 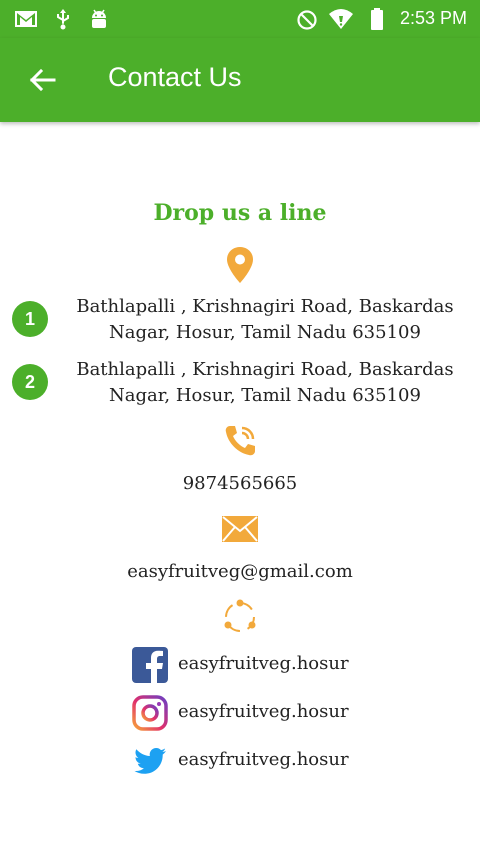 I want to click on location-pin-icon, so click(x=240, y=265).